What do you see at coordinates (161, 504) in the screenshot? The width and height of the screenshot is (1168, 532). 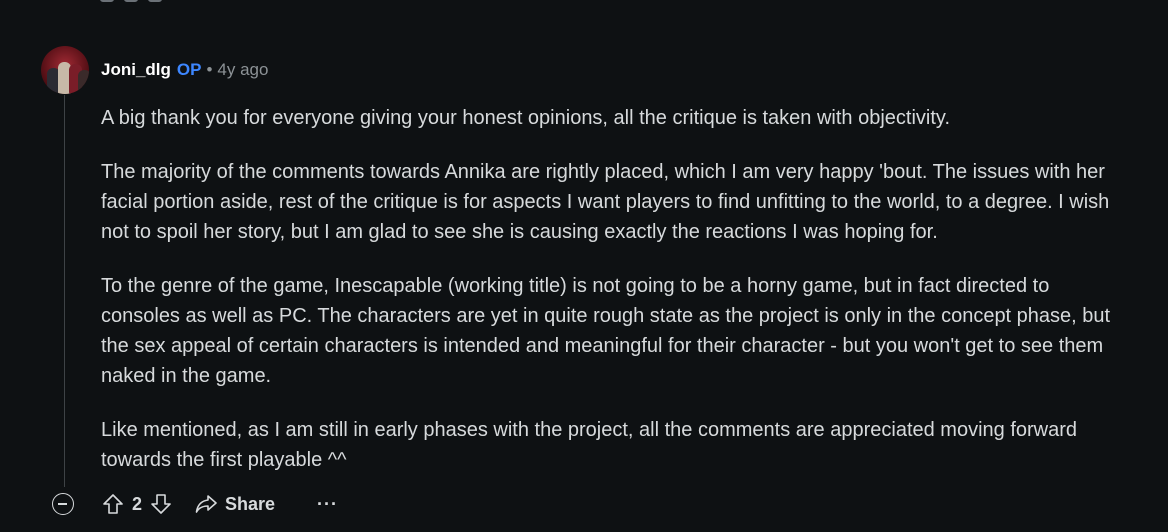 I see `arrow-down-icon` at bounding box center [161, 504].